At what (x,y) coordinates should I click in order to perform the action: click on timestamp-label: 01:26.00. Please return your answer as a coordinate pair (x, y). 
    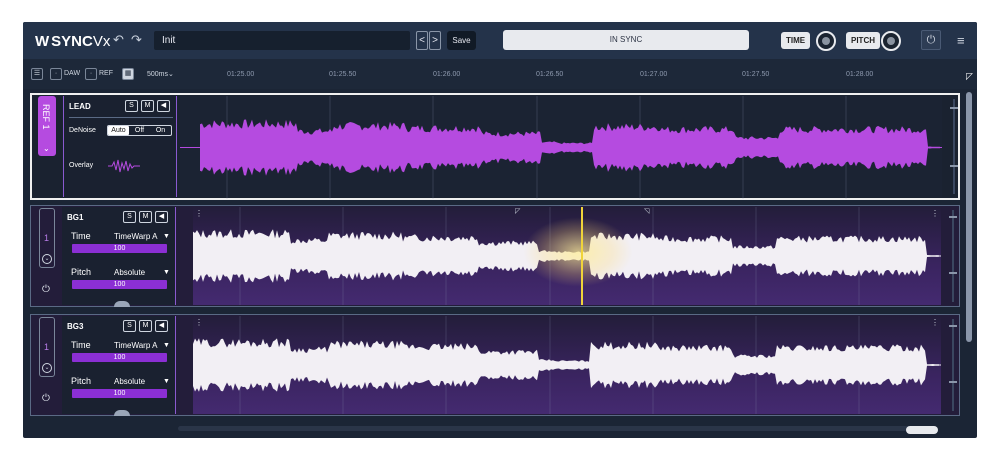
    Looking at the image, I should click on (447, 74).